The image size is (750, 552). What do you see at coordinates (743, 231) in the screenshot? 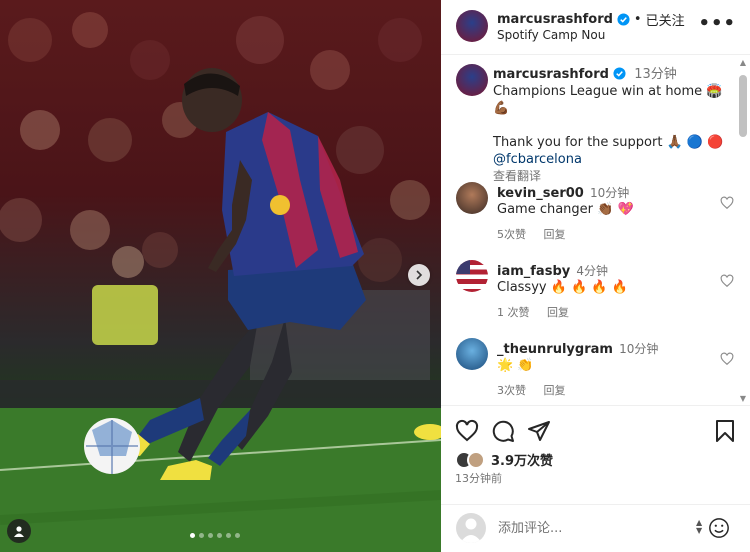
I see `comments-scrollbar: ▲ ▼` at bounding box center [743, 231].